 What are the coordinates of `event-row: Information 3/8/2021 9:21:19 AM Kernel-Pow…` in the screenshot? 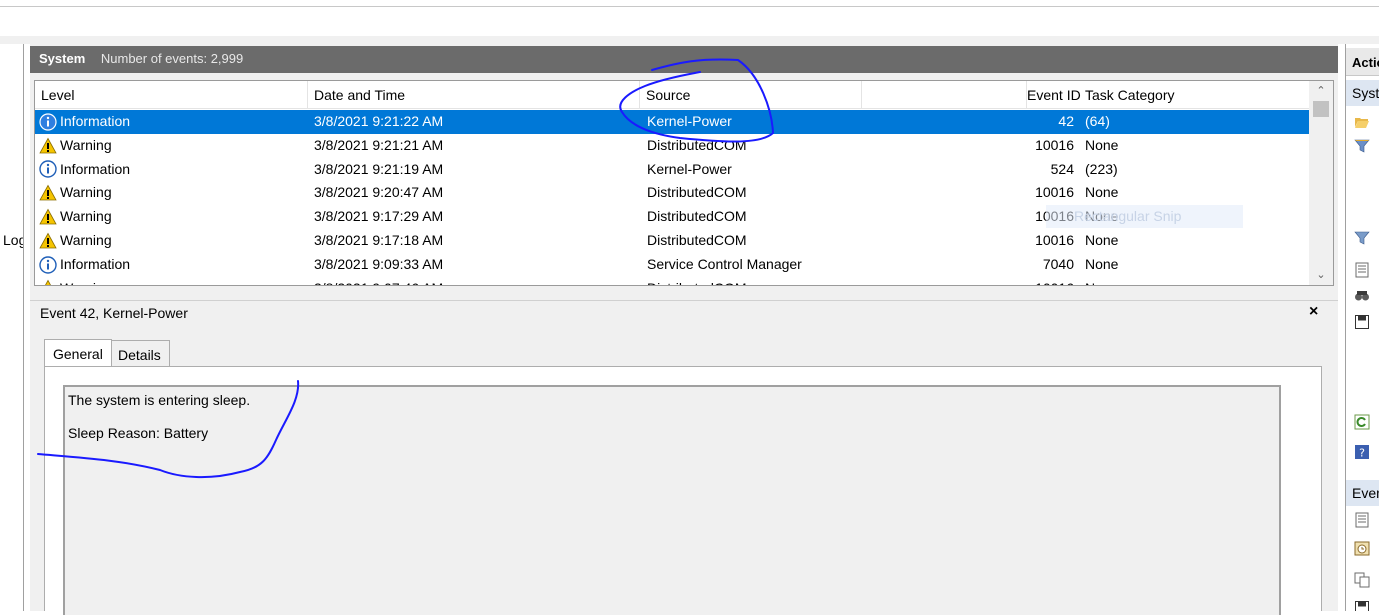 It's located at (672, 170).